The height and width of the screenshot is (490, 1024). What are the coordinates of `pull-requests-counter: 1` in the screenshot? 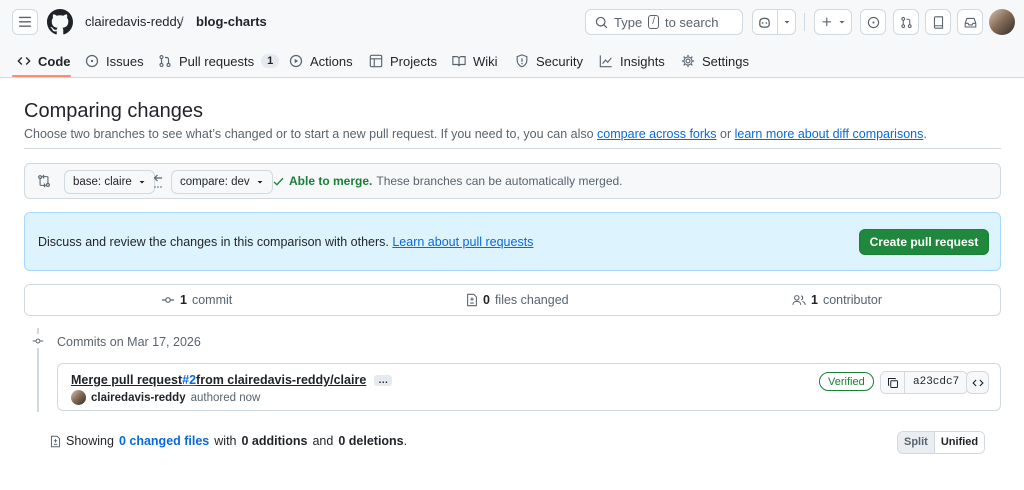 It's located at (270, 61).